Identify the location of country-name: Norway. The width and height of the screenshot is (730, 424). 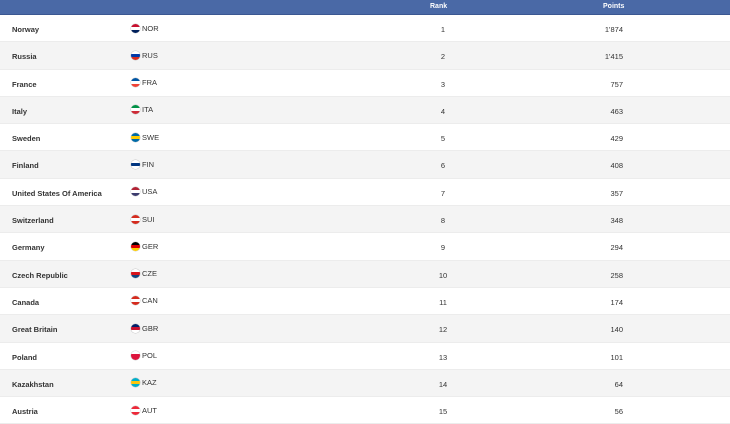
(25, 29).